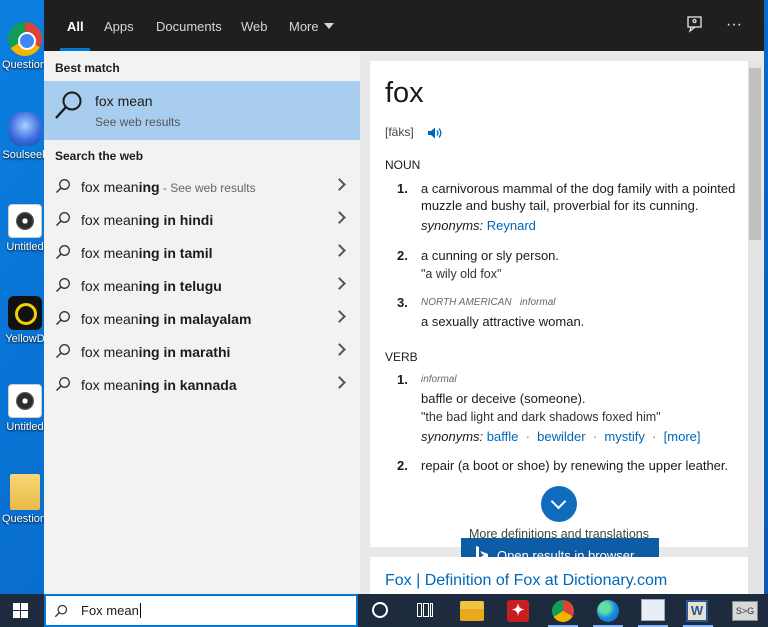  Describe the element at coordinates (147, 220) in the screenshot. I see `suggestion-text: fox meaning in hindi` at that location.